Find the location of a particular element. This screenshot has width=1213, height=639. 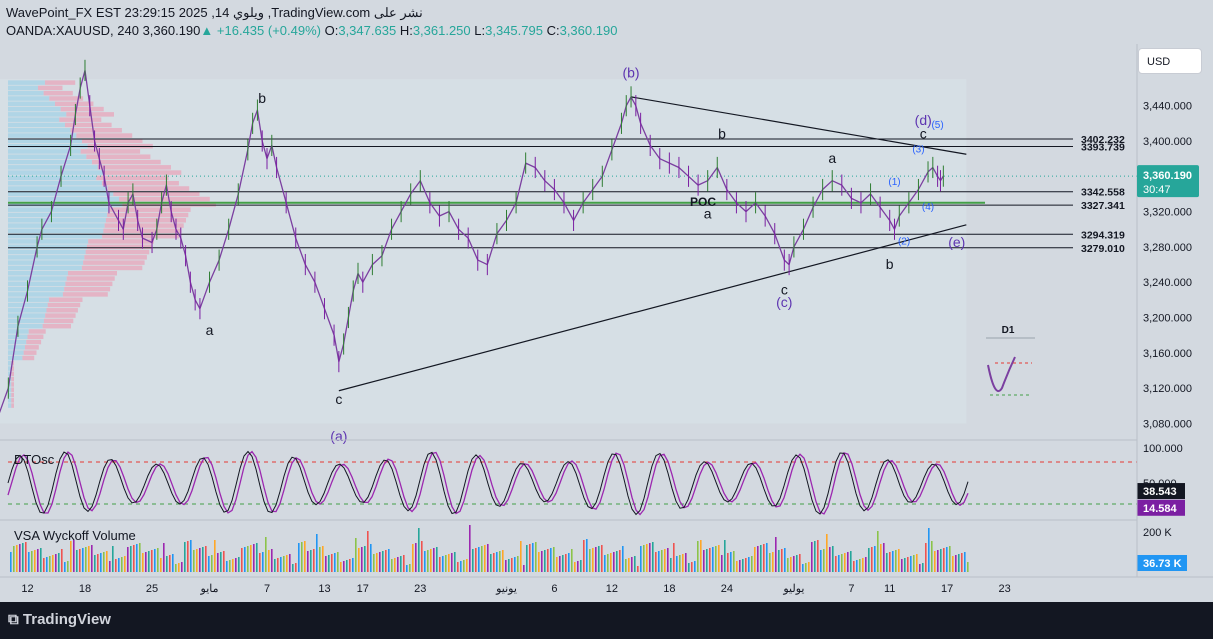

osc-value: 14.584 is located at coordinates (1160, 509).